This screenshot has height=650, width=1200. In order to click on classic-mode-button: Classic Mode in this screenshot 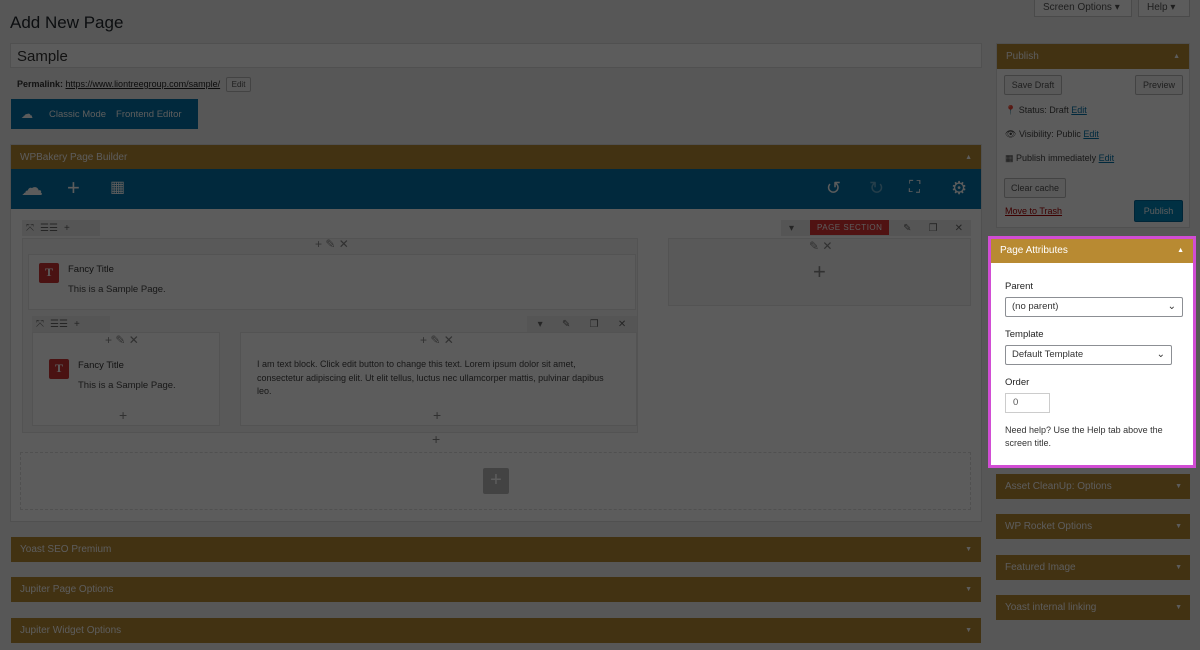, I will do `click(77, 114)`.